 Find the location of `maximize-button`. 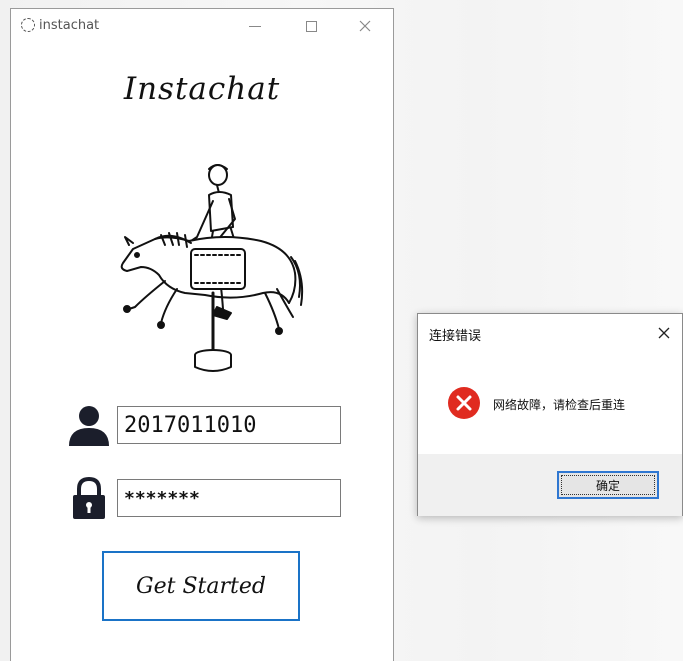

maximize-button is located at coordinates (311, 26).